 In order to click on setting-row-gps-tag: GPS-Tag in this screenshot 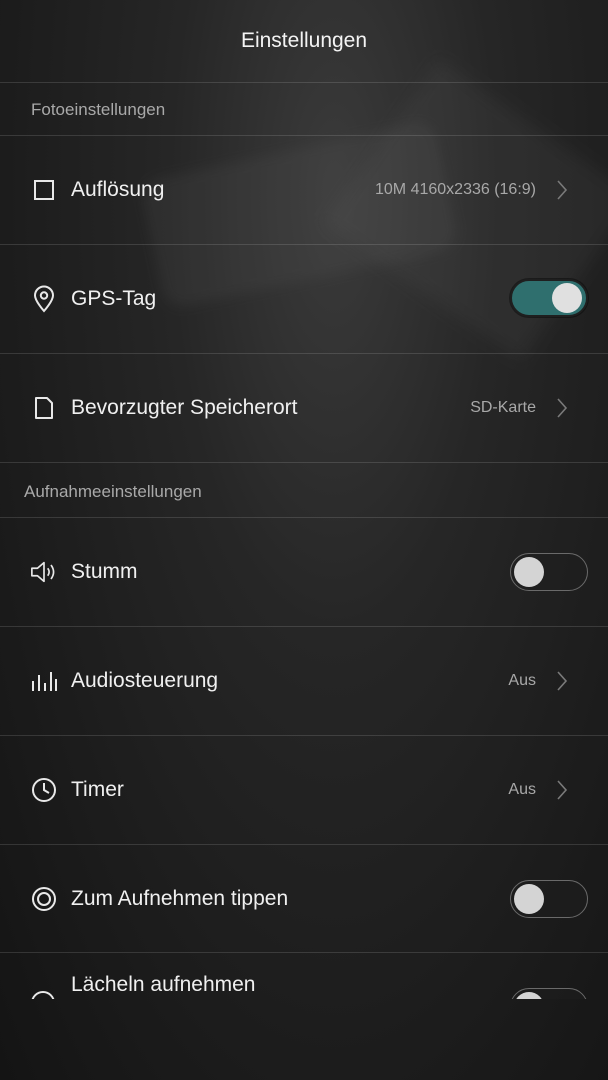, I will do `click(304, 299)`.